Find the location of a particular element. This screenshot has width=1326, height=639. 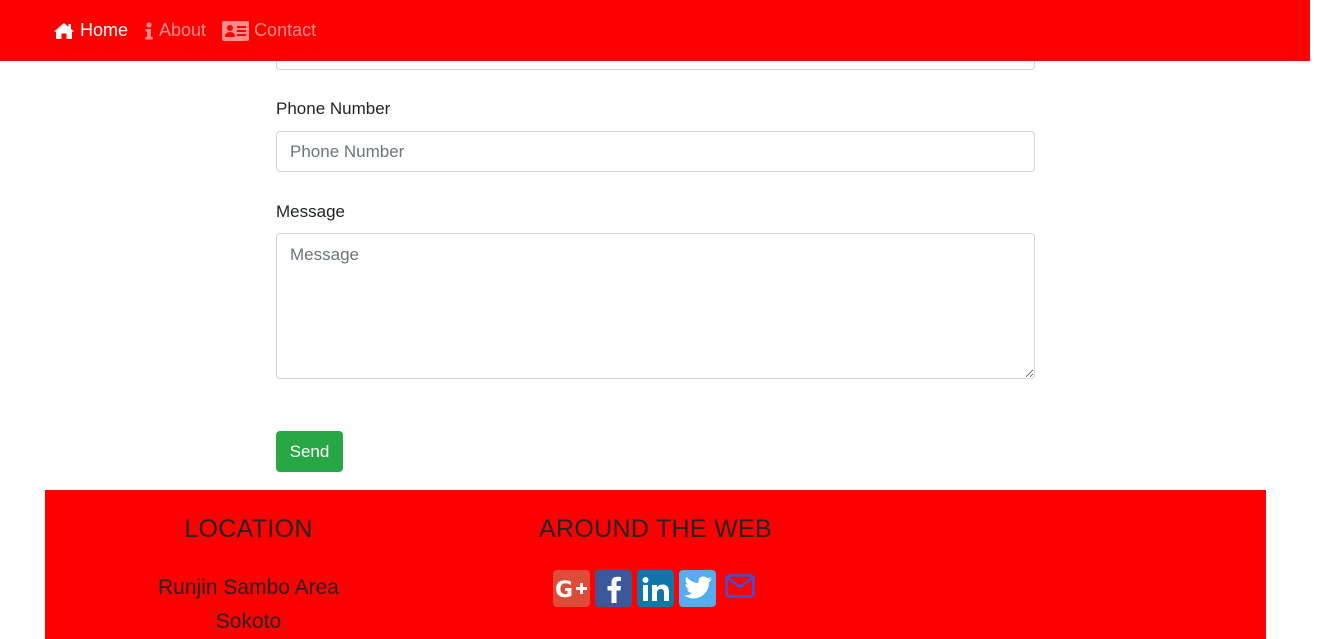

message-label: Message is located at coordinates (310, 211).